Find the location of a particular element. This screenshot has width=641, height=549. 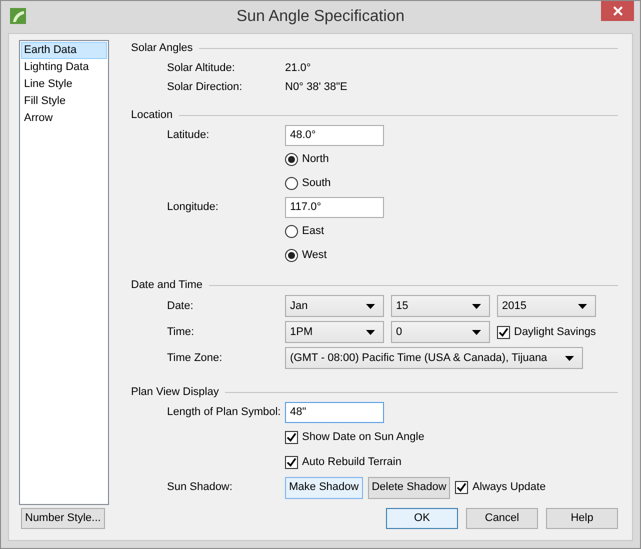

dialog-button: Help is located at coordinates (582, 518).